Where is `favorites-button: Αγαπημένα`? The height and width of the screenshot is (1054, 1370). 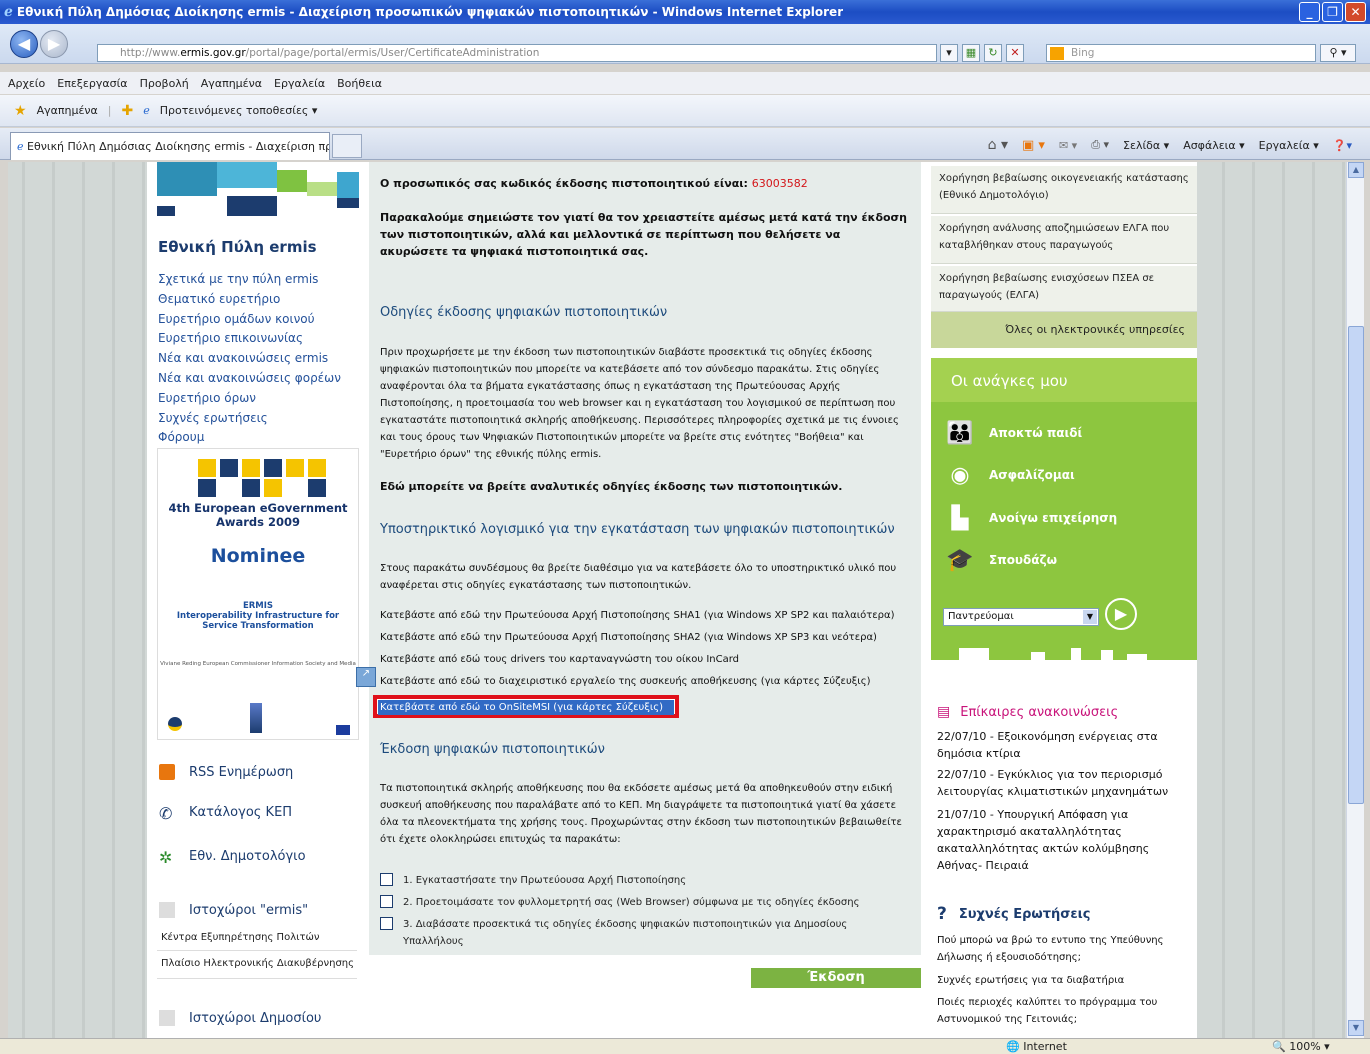 favorites-button: Αγαπημένα is located at coordinates (67, 110).